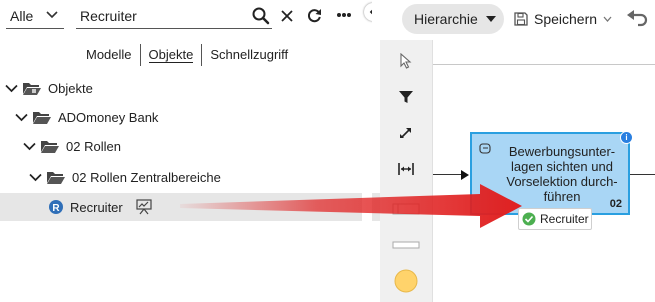  I want to click on hierarchy-dropdown-button: Hierarchie, so click(453, 19).